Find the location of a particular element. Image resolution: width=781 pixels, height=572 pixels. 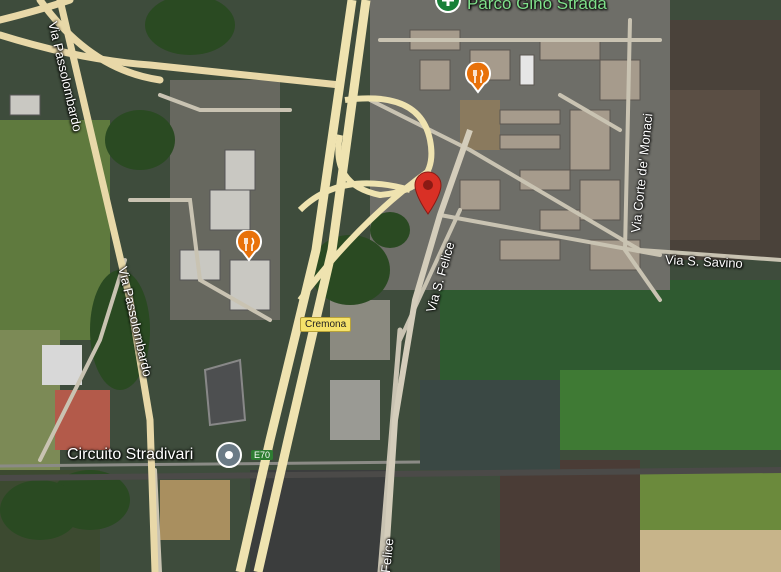

place-marker-icon is located at coordinates (229, 455).